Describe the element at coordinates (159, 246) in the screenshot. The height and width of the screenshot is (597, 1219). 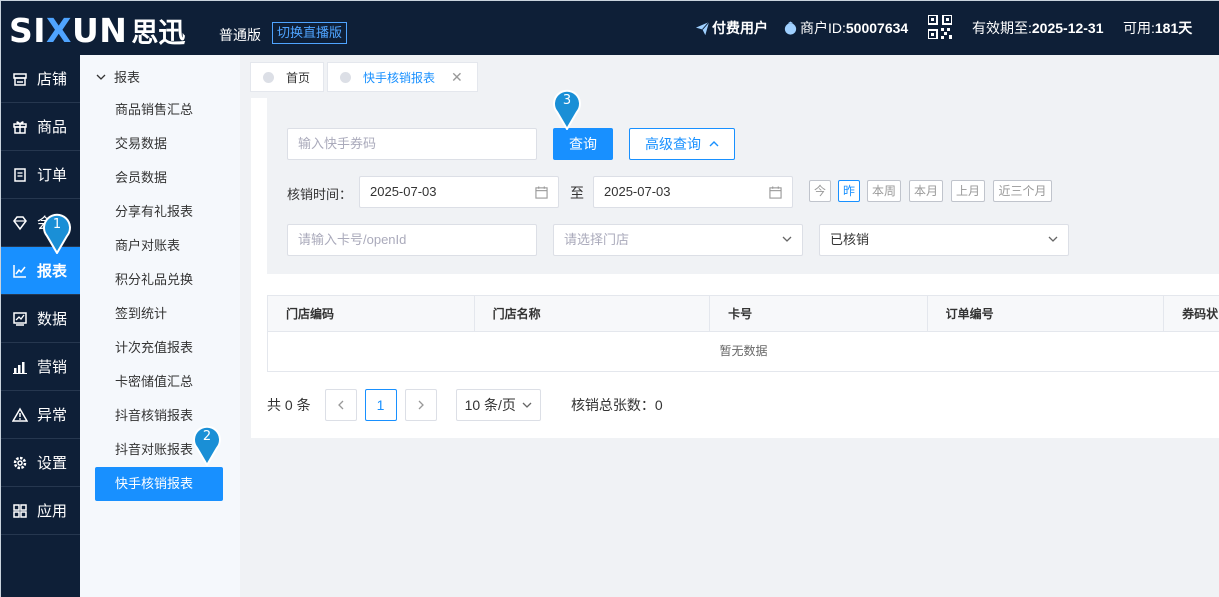
I see `submenu-item-merchant-statement: 商户对账表` at that location.